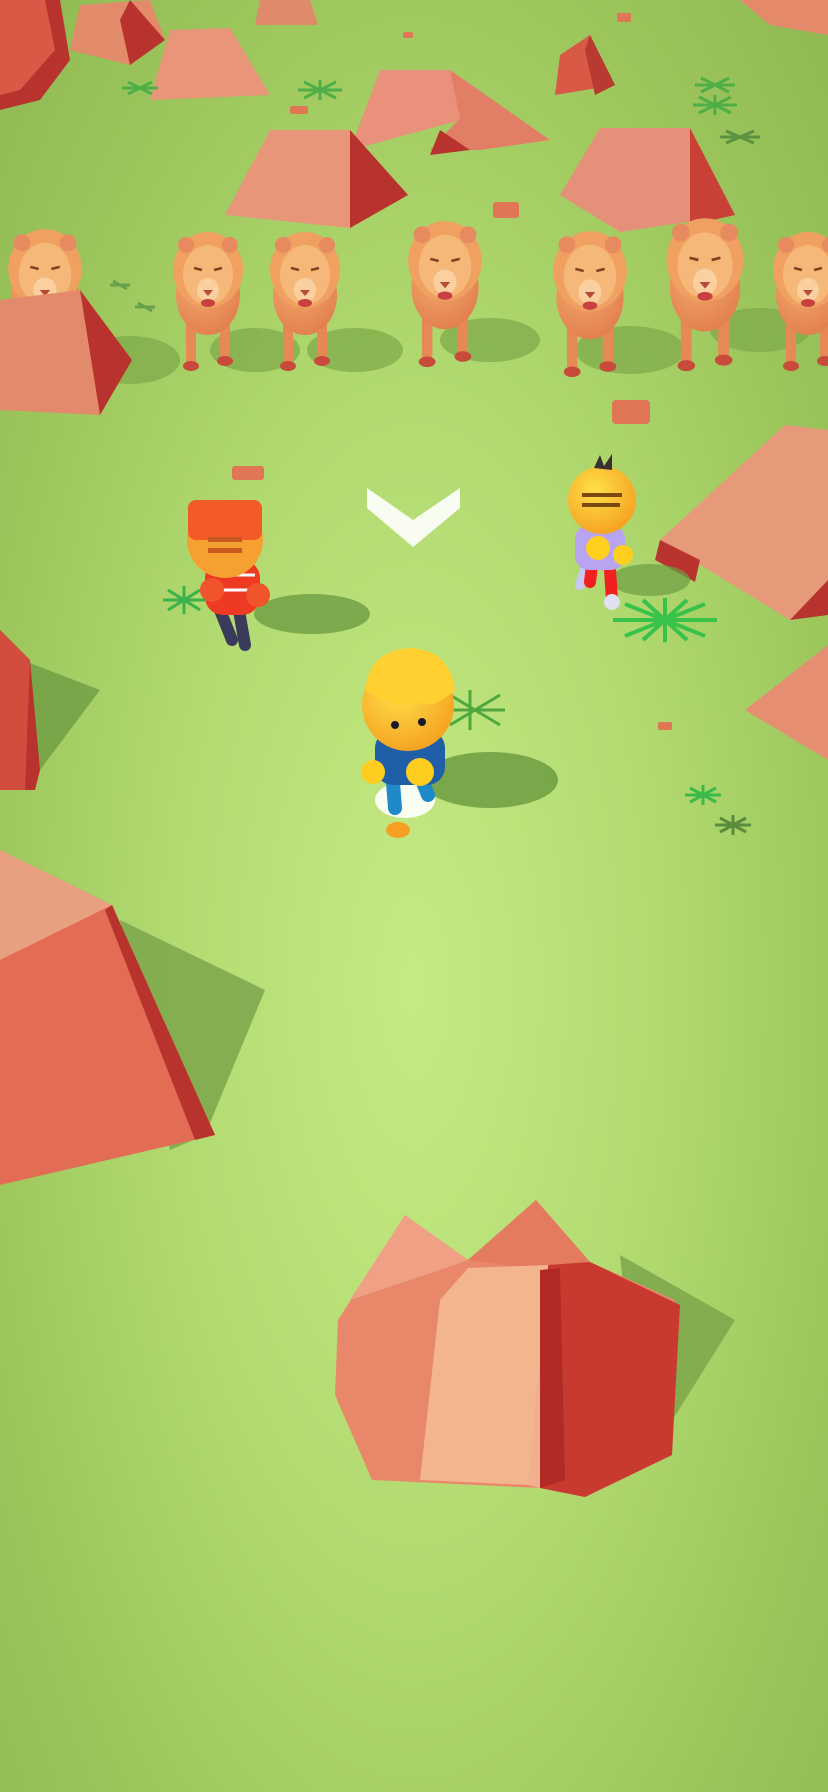 The image size is (828, 1792). What do you see at coordinates (459, 743) in the screenshot?
I see `player-runner` at bounding box center [459, 743].